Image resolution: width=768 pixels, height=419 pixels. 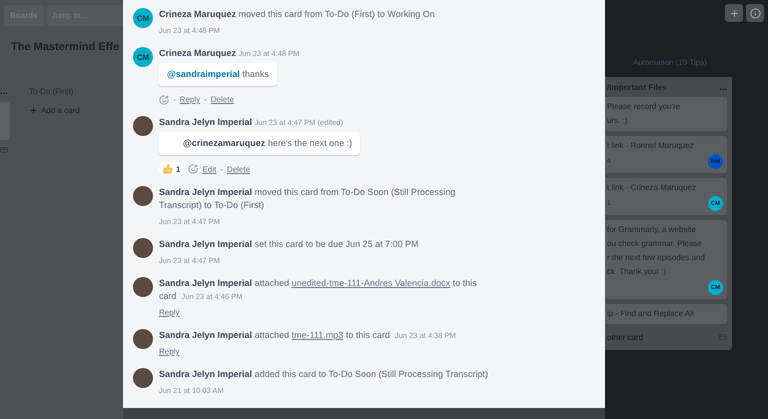 I want to click on reaction-button: 1, so click(x=171, y=169).